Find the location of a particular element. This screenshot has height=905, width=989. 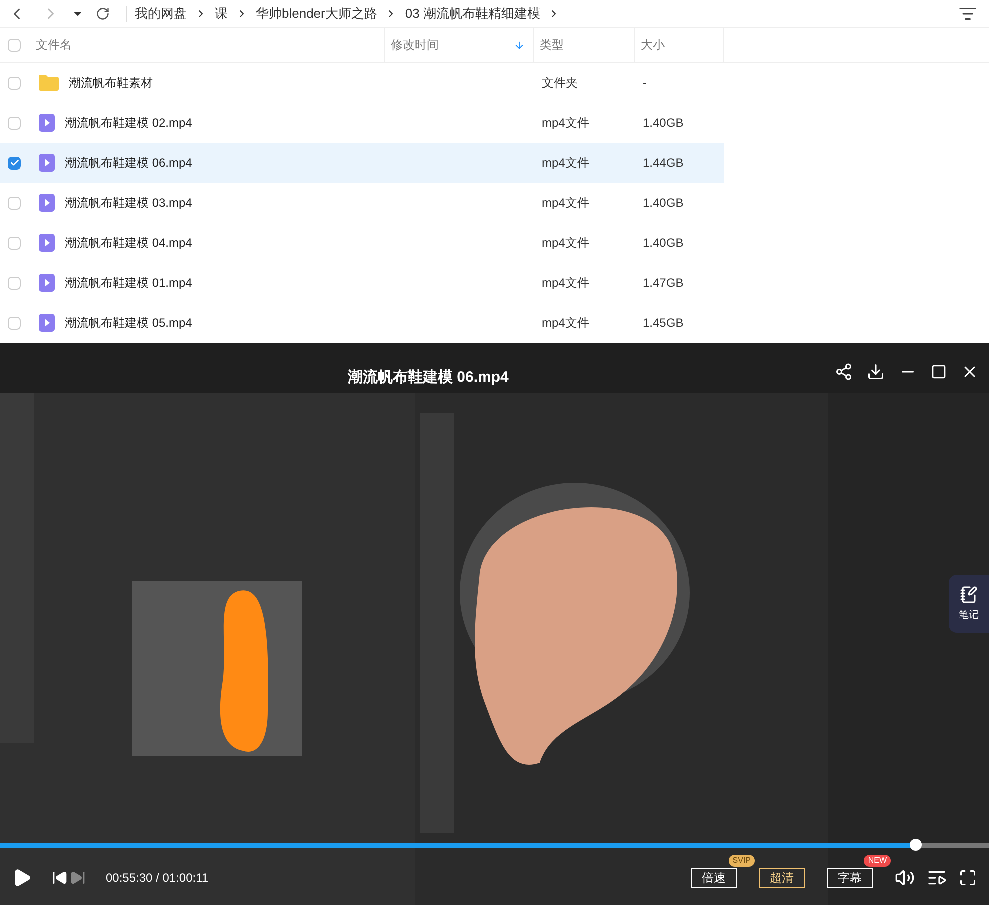

badge: NEW is located at coordinates (877, 861).